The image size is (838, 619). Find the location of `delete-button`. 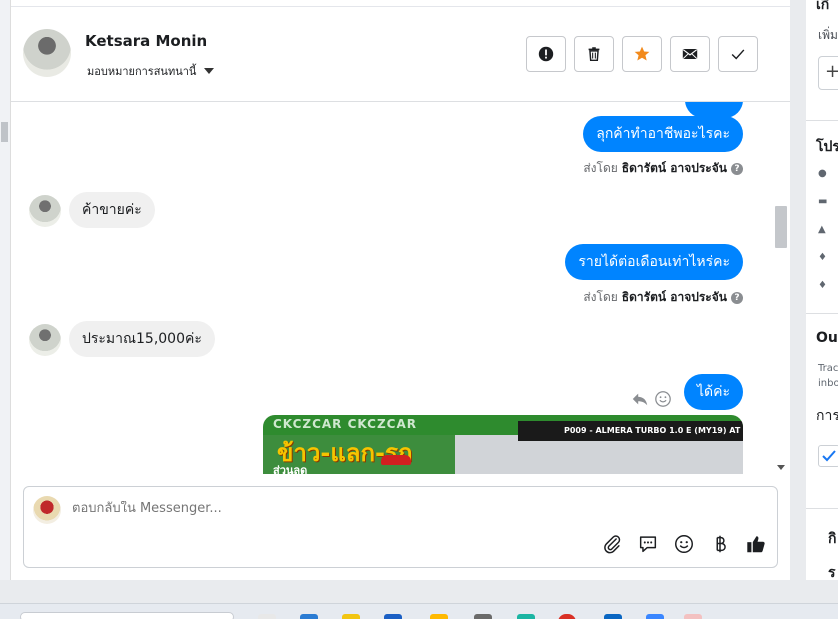

delete-button is located at coordinates (594, 54).